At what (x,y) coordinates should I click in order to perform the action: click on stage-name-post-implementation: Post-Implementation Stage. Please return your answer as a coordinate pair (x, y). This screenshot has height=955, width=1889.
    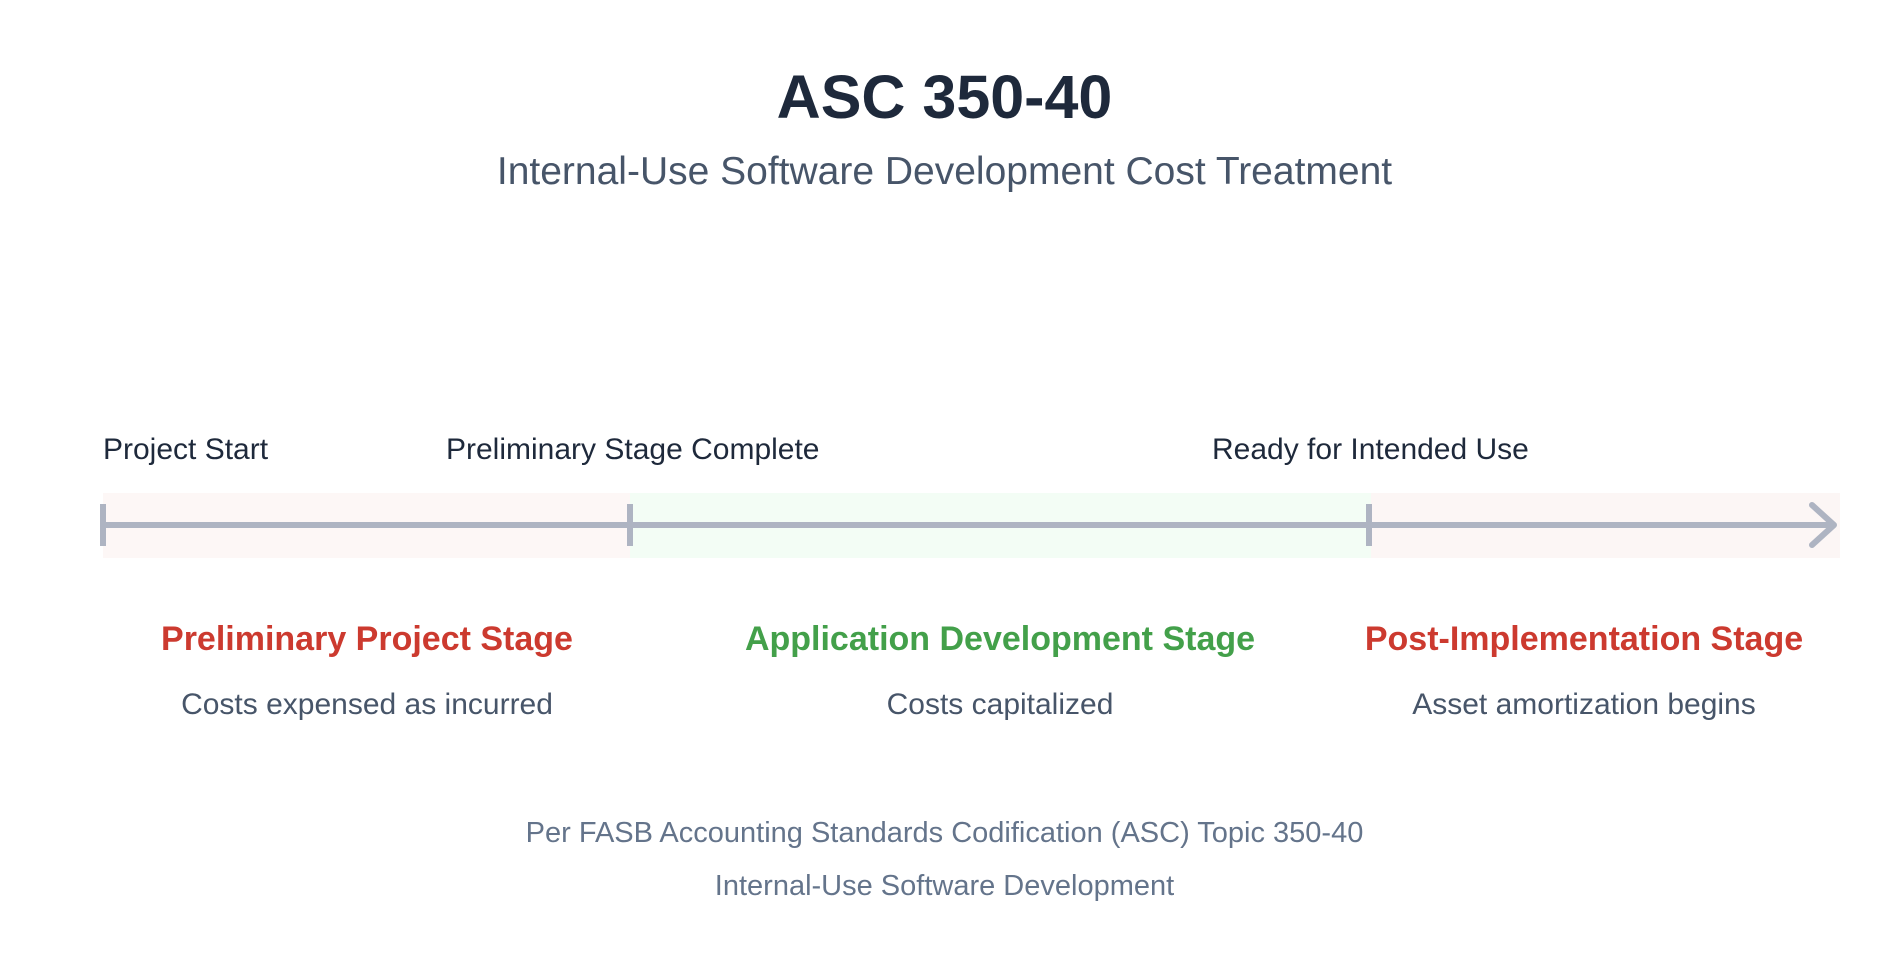
    Looking at the image, I should click on (1584, 639).